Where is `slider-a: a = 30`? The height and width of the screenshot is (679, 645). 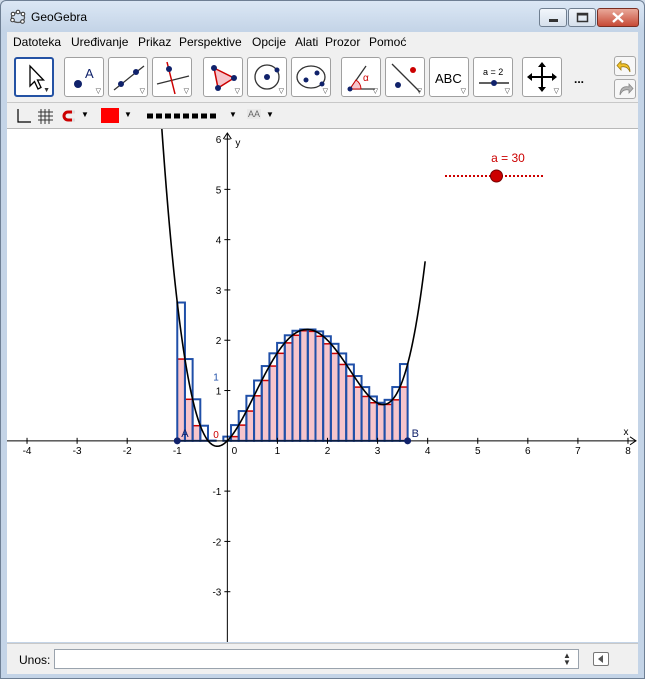 slider-a: a = 30 is located at coordinates (494, 167).